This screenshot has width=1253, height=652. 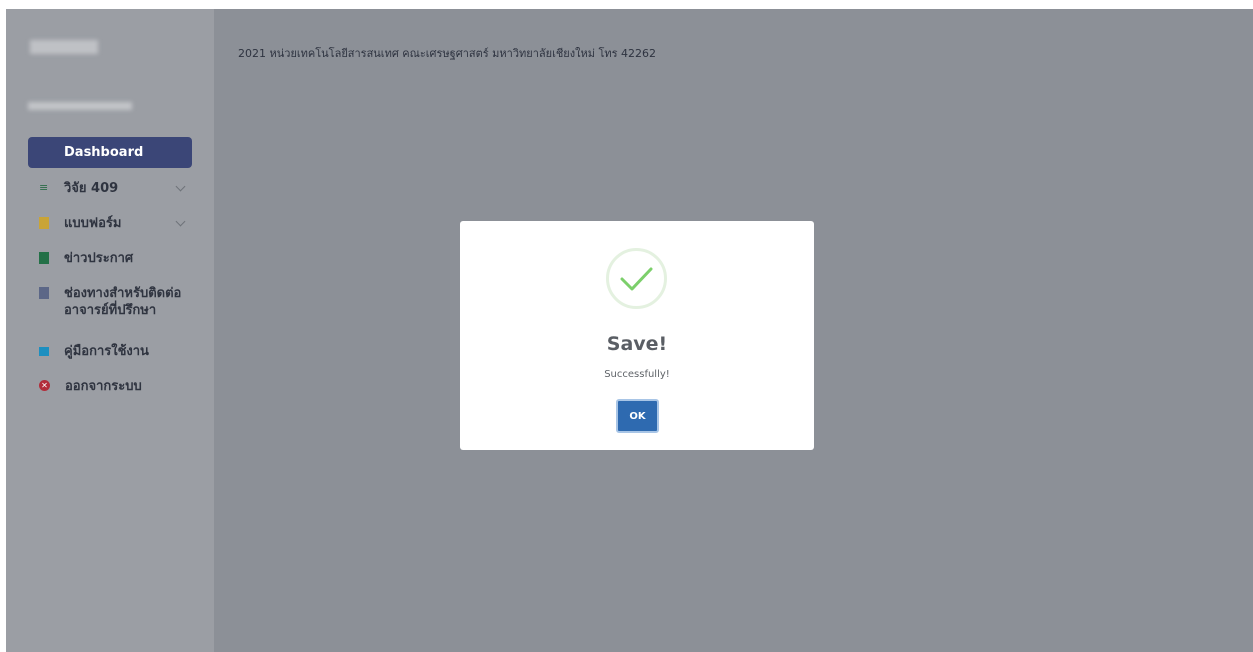 What do you see at coordinates (44, 293) in the screenshot?
I see `contact-advisor-icon` at bounding box center [44, 293].